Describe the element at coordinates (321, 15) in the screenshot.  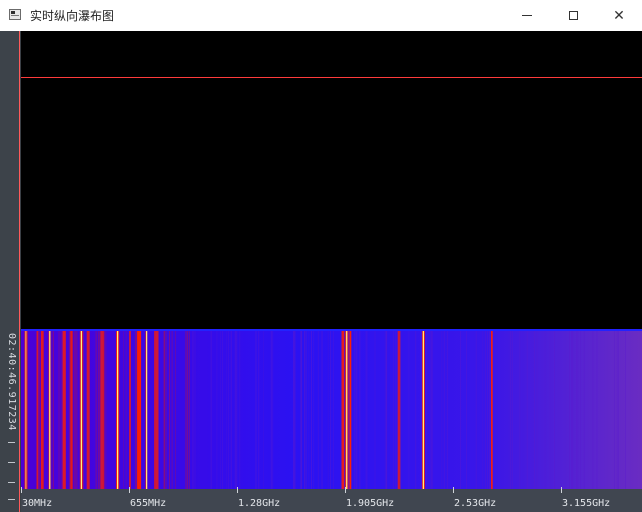
I see `title-bar: 实时纵向瀑布图 ✕` at that location.